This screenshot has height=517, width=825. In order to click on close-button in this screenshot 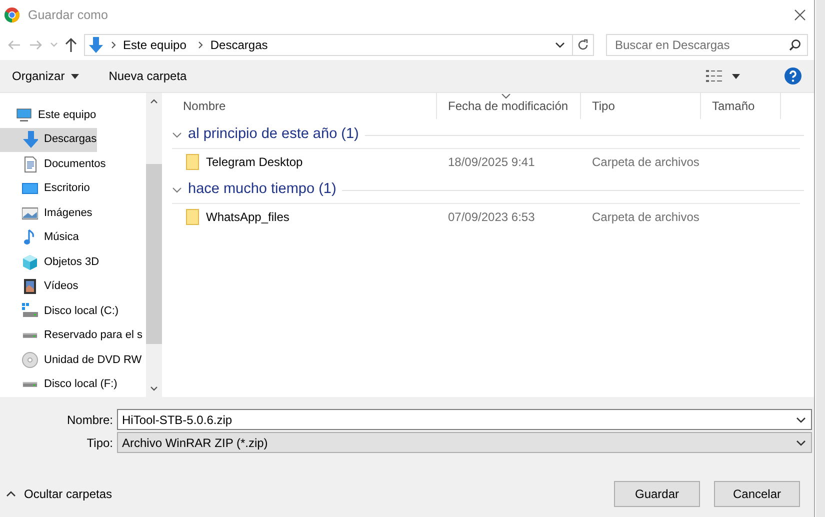, I will do `click(800, 15)`.